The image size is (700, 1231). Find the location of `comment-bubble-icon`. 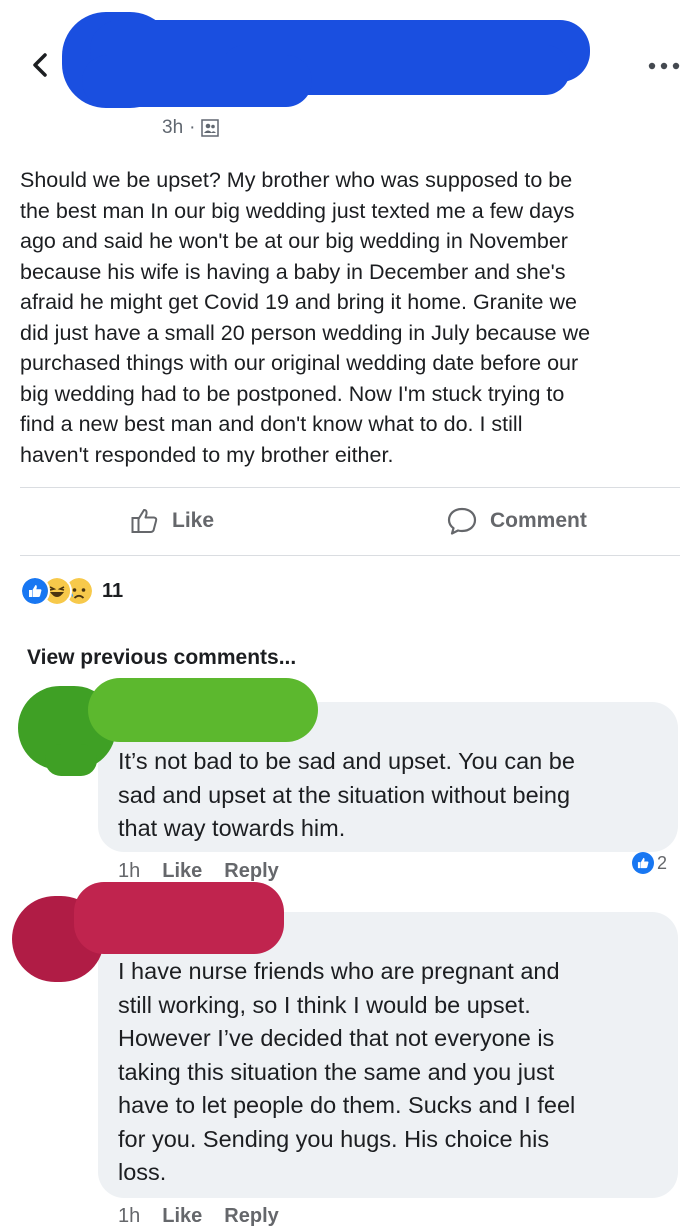

comment-bubble-icon is located at coordinates (462, 521).